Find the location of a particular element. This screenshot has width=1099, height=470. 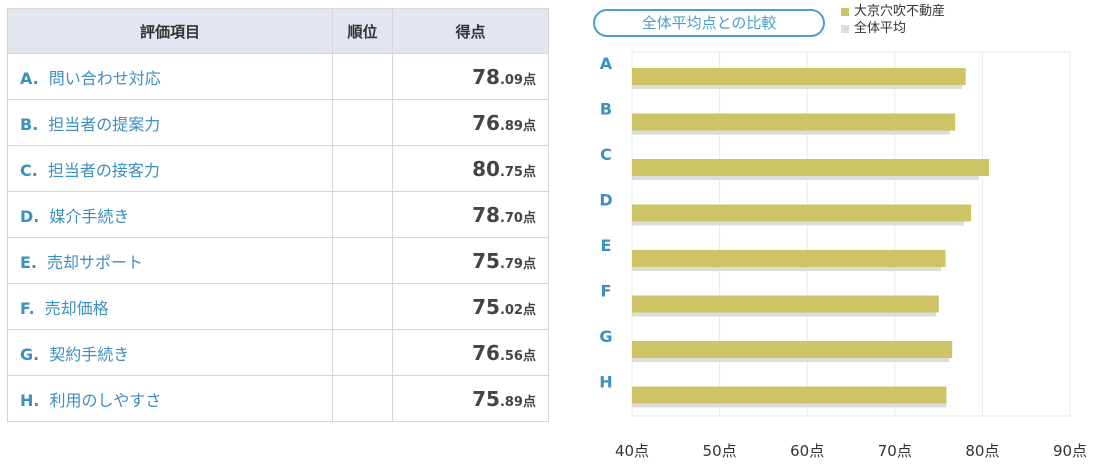

x-tick-label: 70点 is located at coordinates (895, 451).